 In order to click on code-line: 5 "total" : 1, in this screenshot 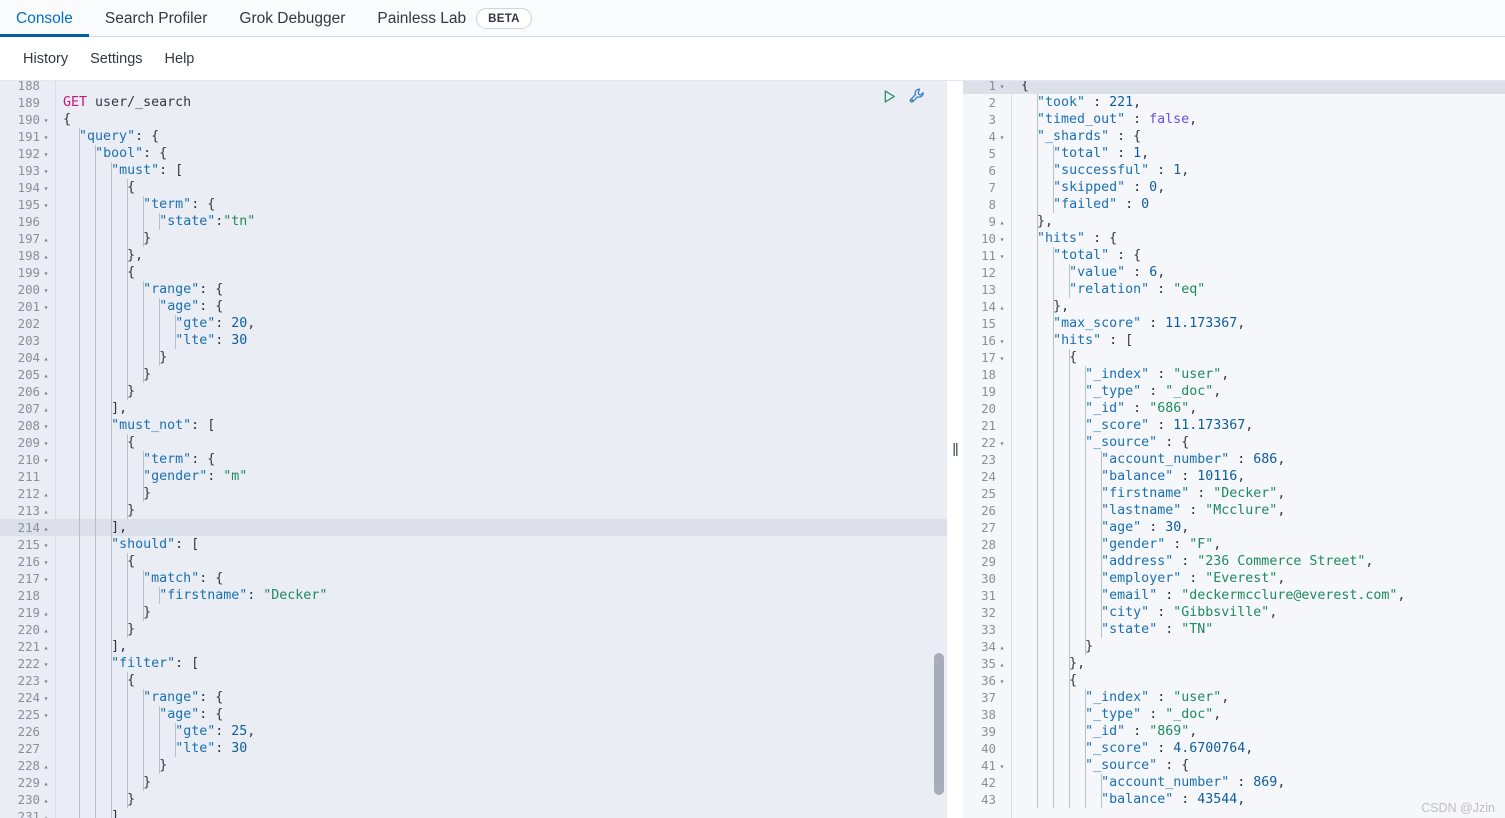, I will do `click(1234, 153)`.